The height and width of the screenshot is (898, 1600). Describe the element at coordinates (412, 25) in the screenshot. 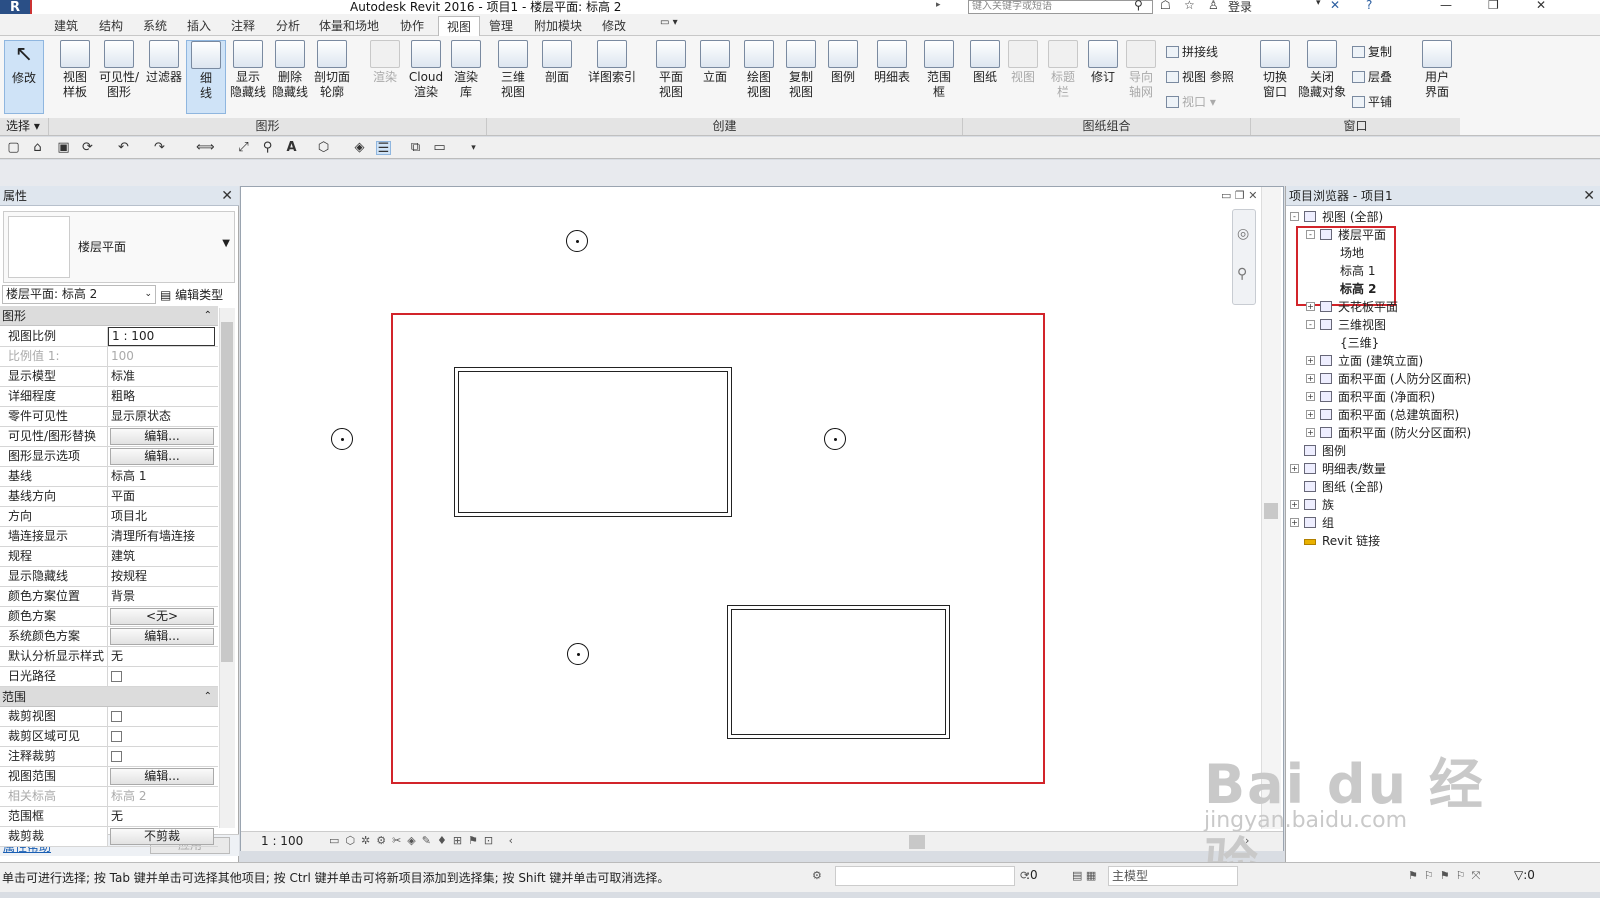

I see `tab-collaborate: 协作` at that location.